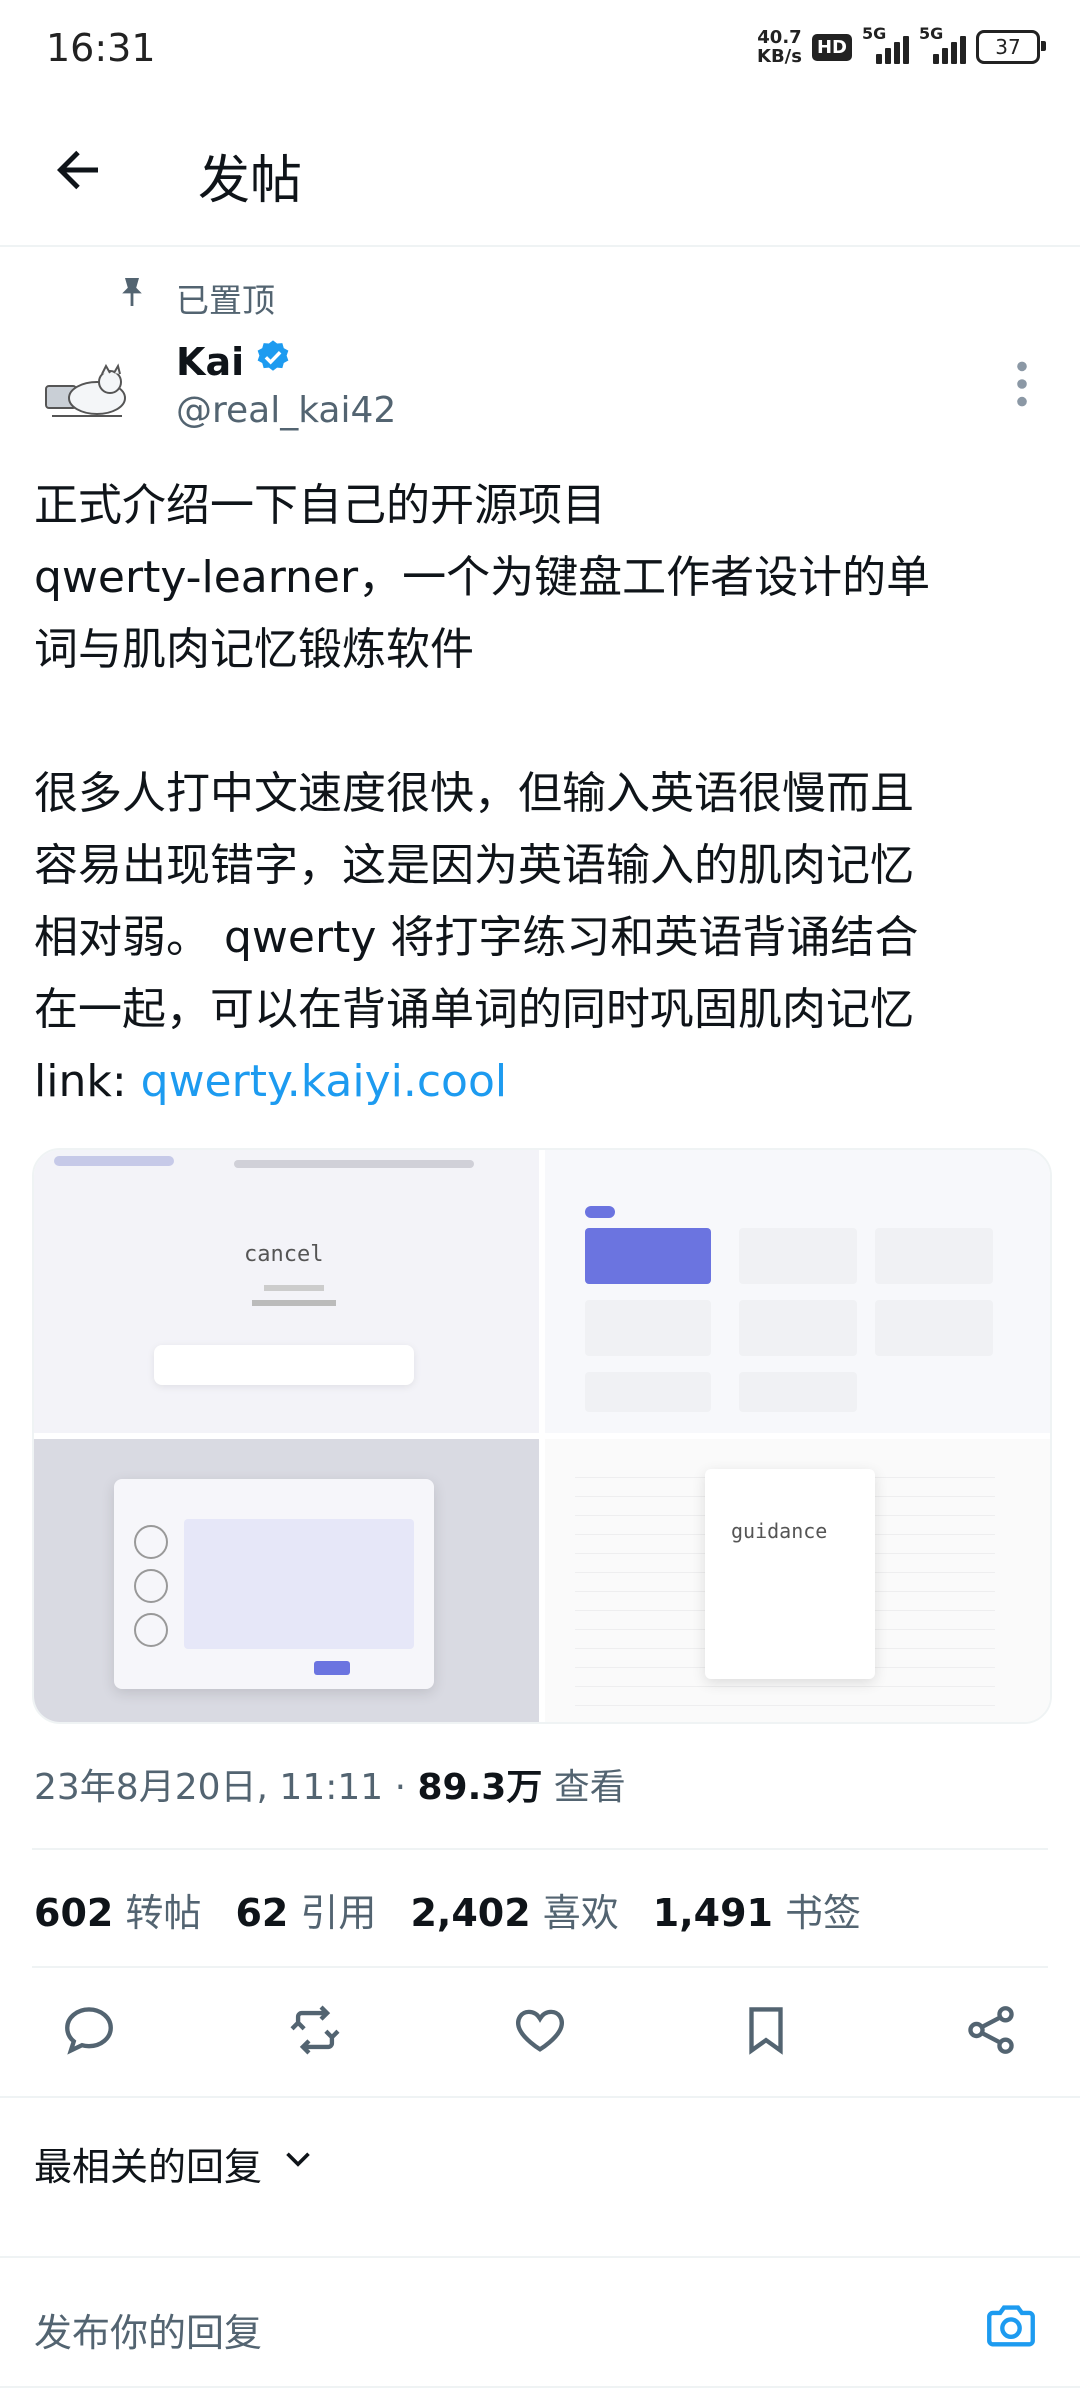 This screenshot has width=1080, height=2400. What do you see at coordinates (1022, 384) in the screenshot?
I see `more-options-icon` at bounding box center [1022, 384].